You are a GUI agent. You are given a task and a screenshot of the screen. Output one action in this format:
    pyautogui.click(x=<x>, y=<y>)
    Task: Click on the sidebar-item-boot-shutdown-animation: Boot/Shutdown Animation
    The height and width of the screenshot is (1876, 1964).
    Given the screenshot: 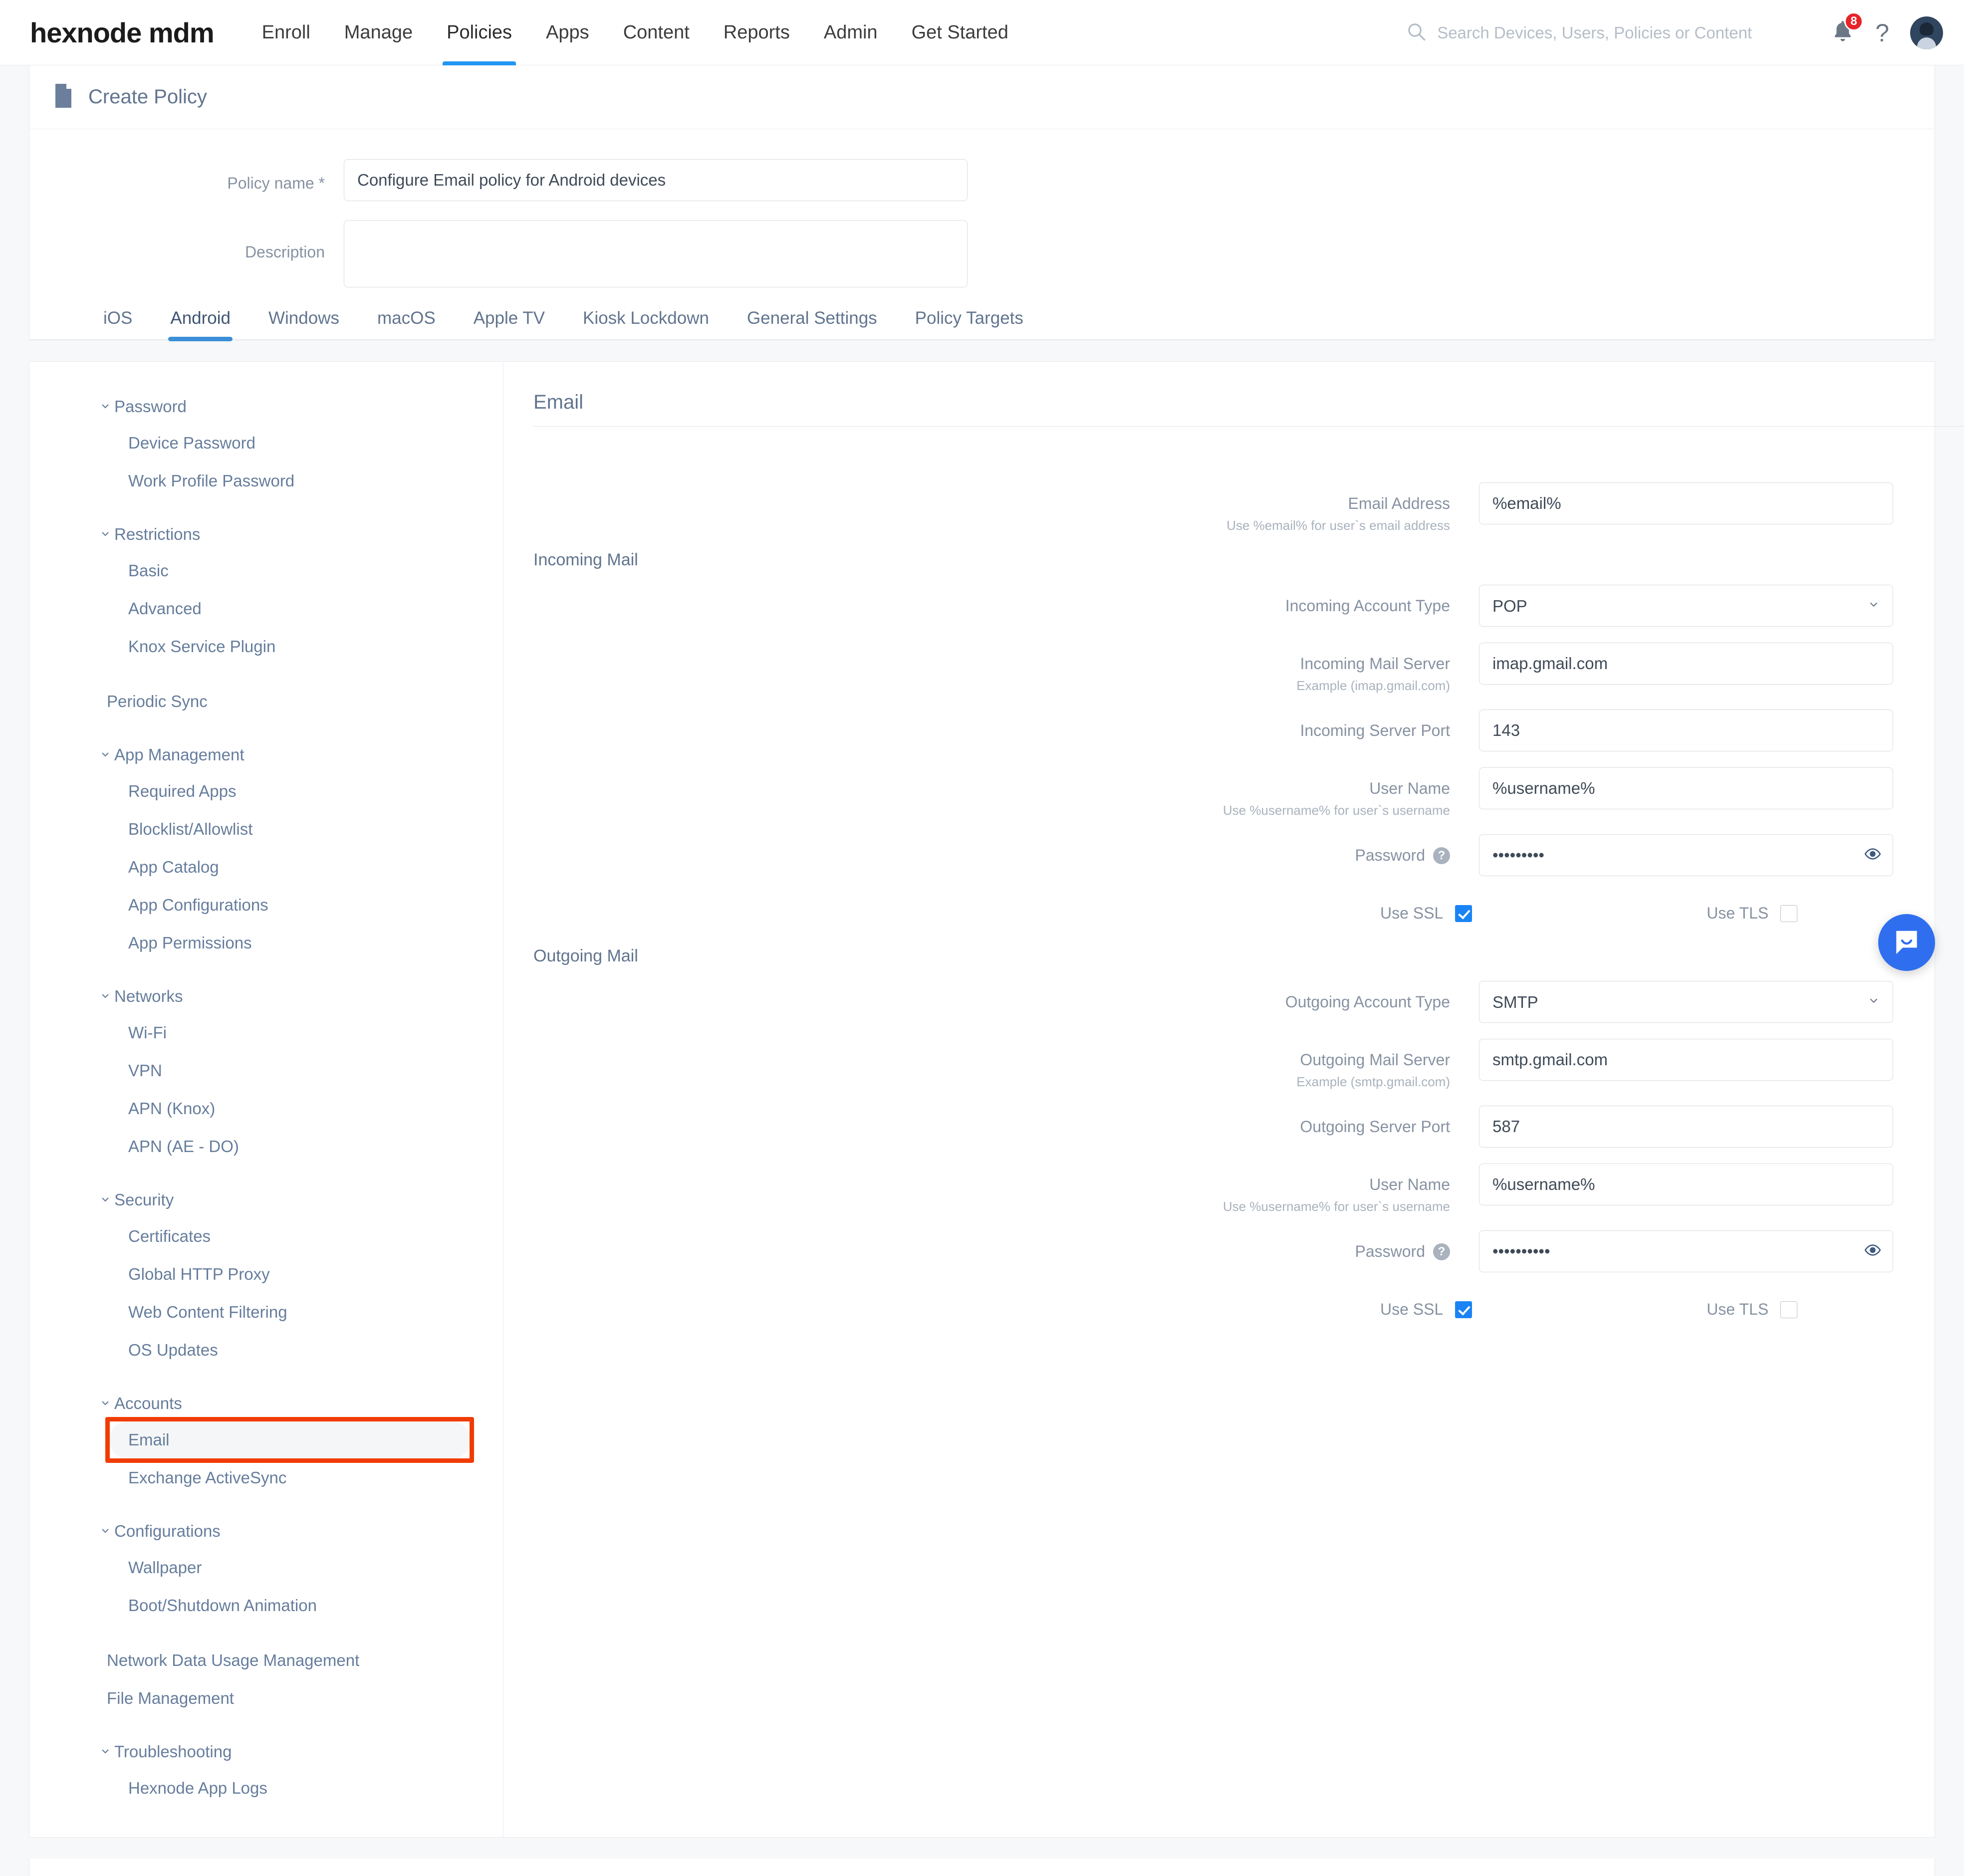 What is the action you would take?
    pyautogui.click(x=266, y=1606)
    